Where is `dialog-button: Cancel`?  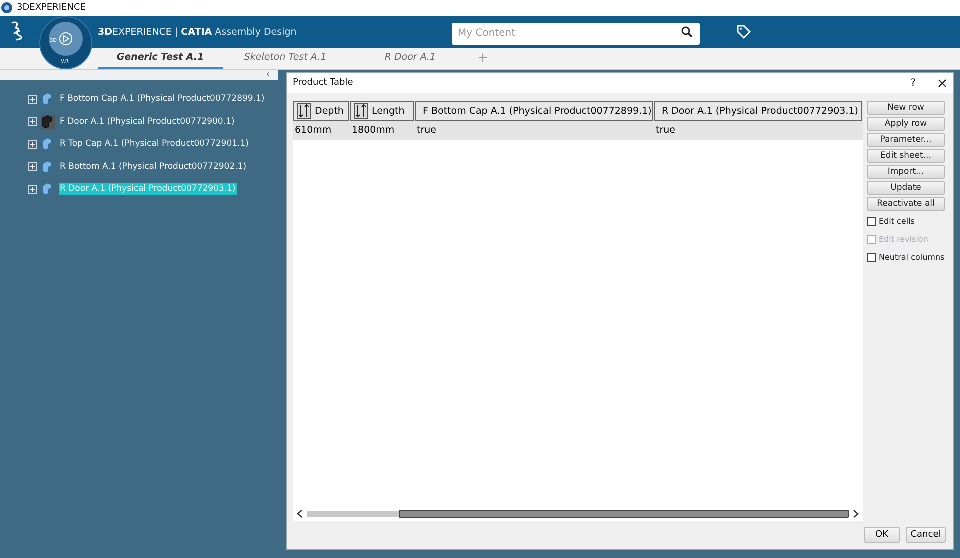
dialog-button: Cancel is located at coordinates (926, 535).